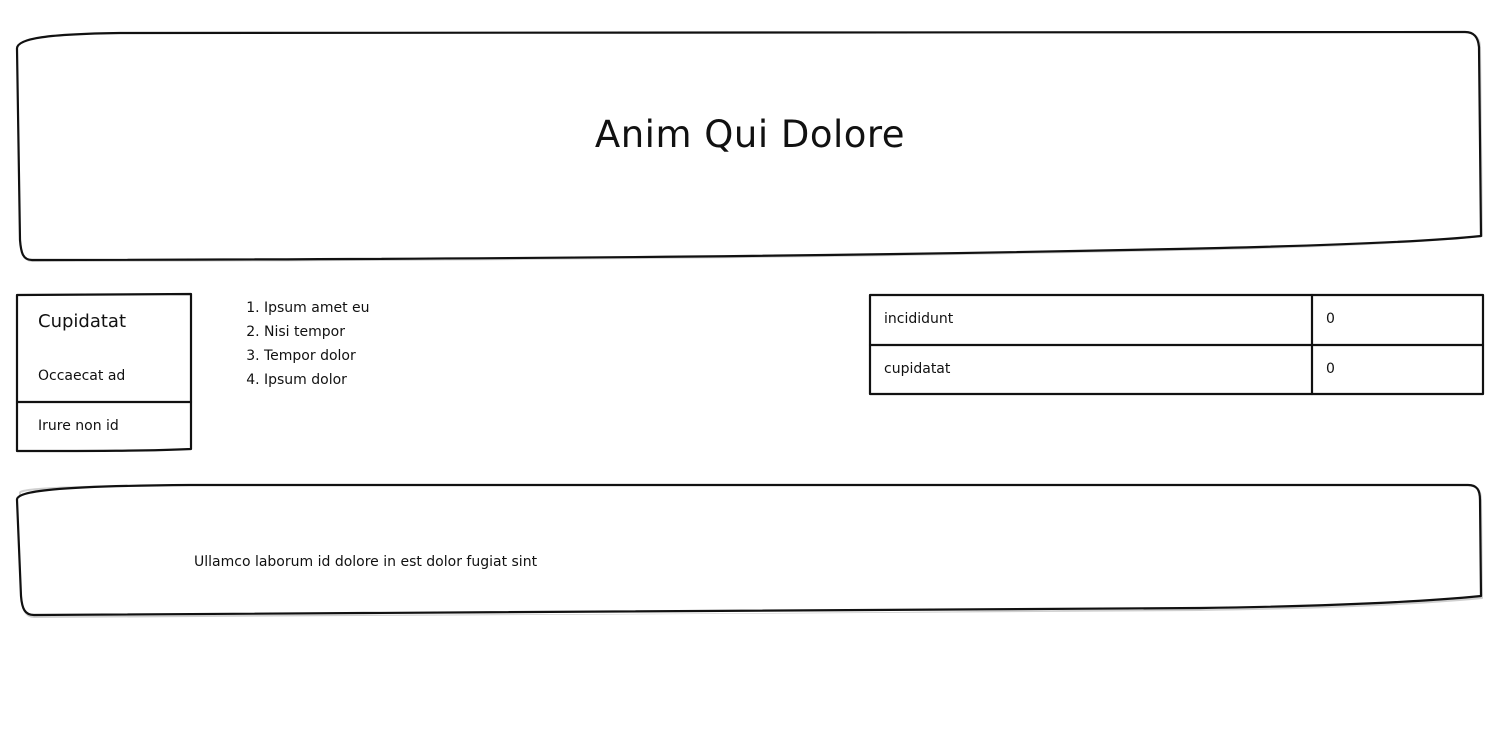  What do you see at coordinates (317, 356) in the screenshot?
I see `list-item: Tempor dolor` at bounding box center [317, 356].